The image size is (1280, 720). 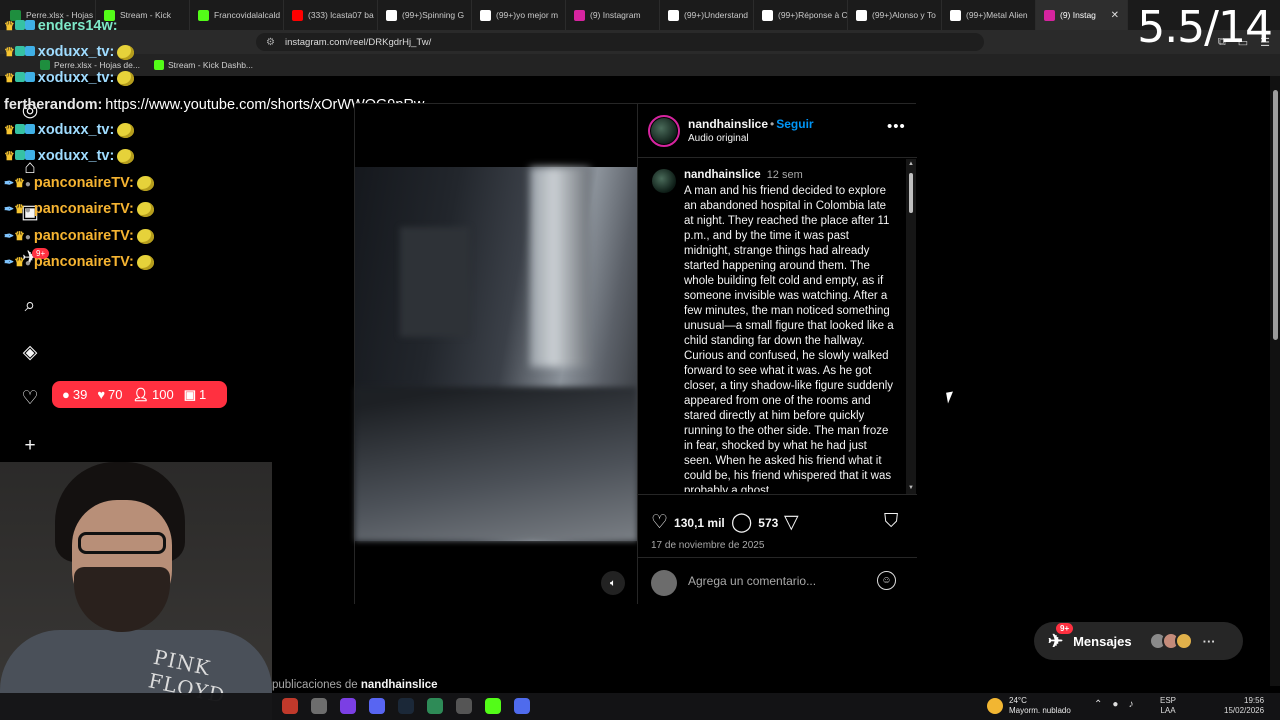 What do you see at coordinates (560, 267) in the screenshot?
I see `frame-wall` at bounding box center [560, 267].